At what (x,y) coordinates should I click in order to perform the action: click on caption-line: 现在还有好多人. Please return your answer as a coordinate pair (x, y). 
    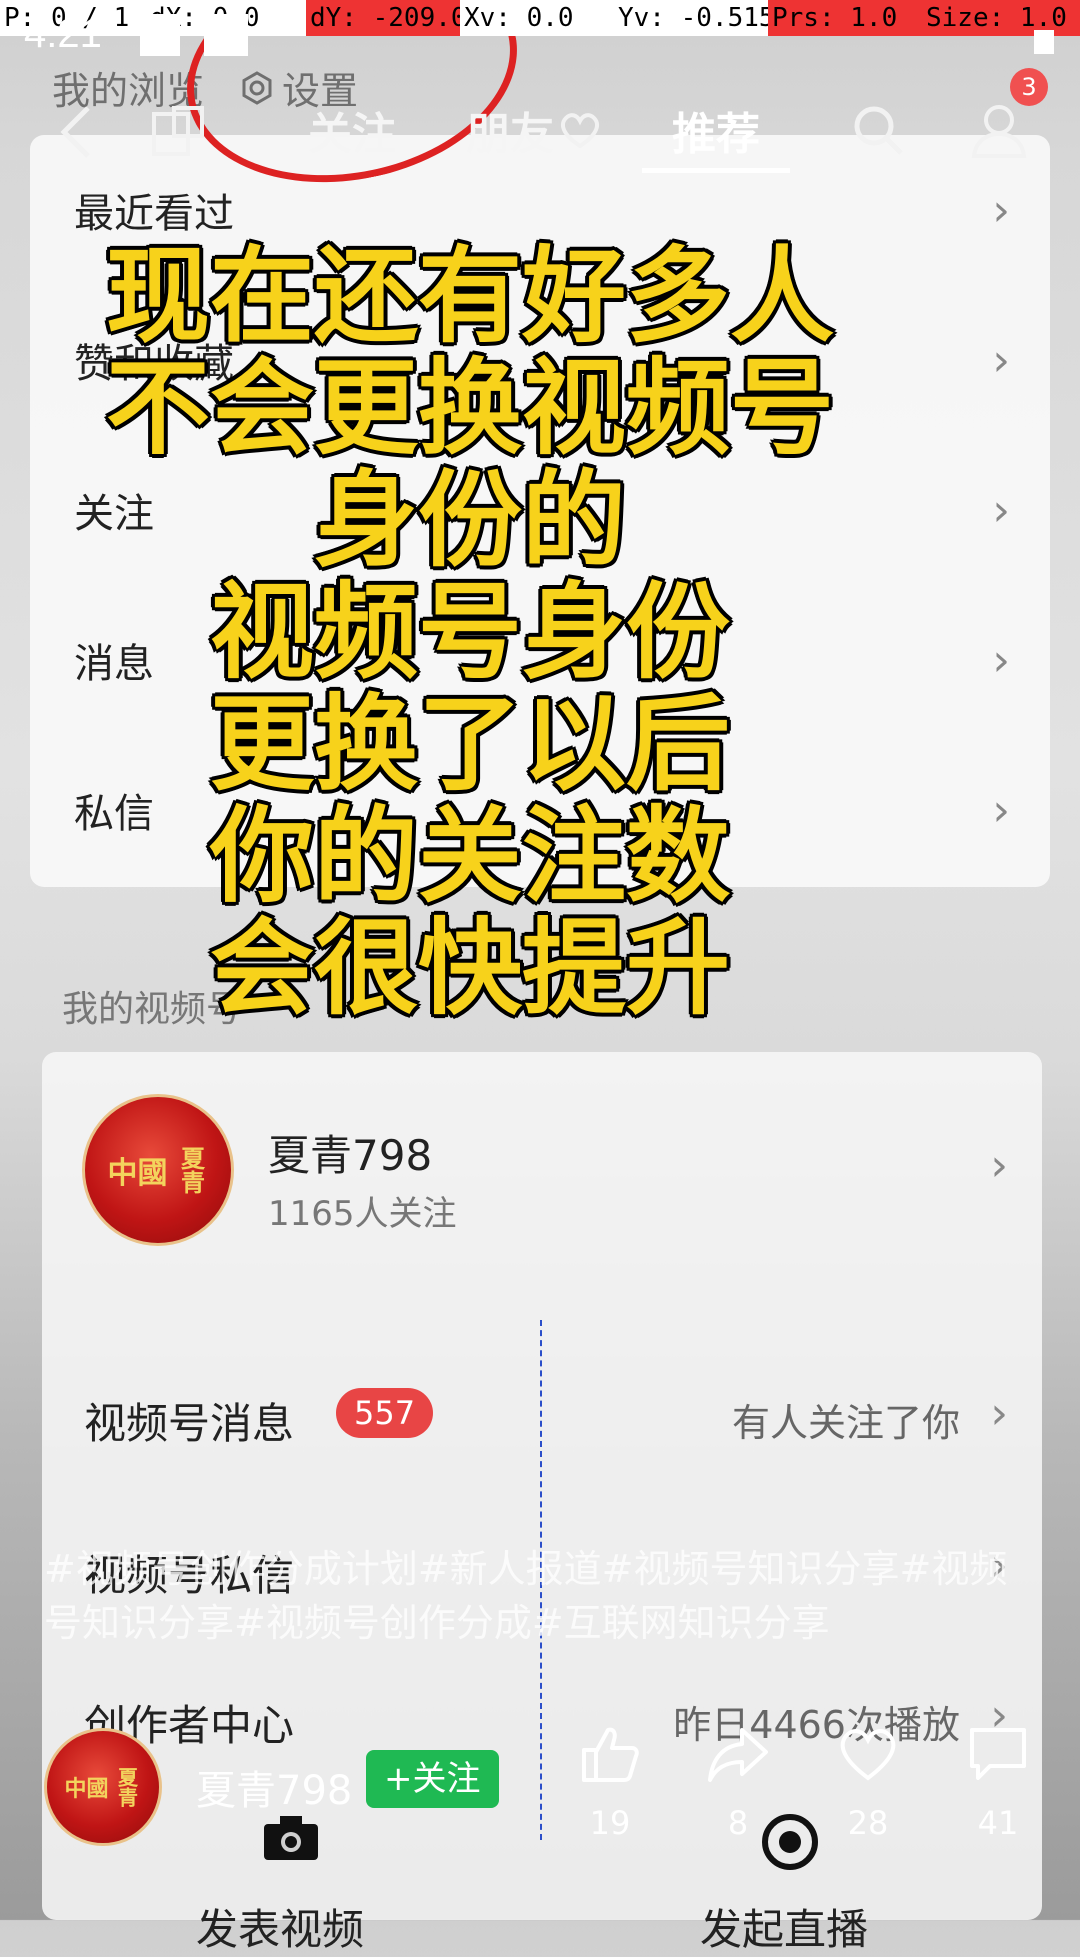
    Looking at the image, I should click on (469, 295).